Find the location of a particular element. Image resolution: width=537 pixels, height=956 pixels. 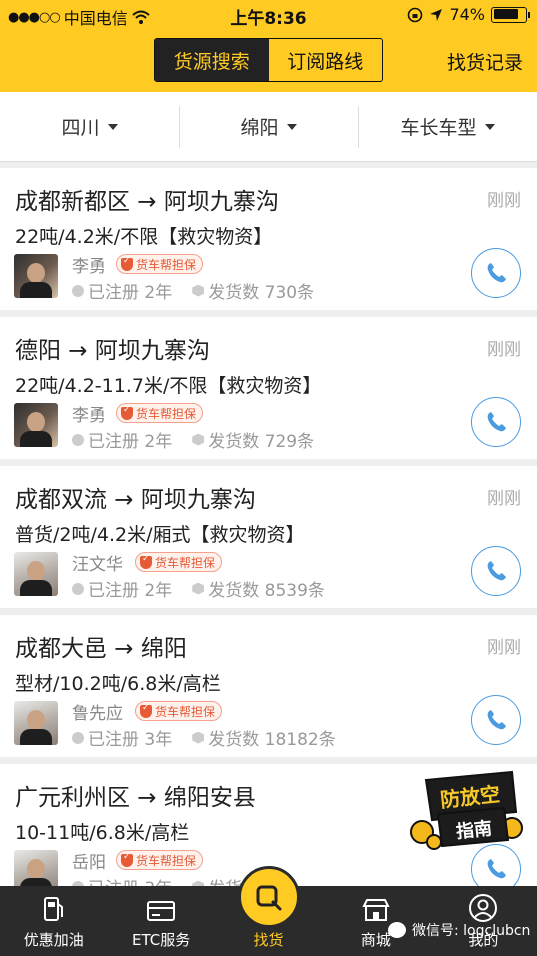

filter-vehicle-label: 车长车型 is located at coordinates (438, 128).